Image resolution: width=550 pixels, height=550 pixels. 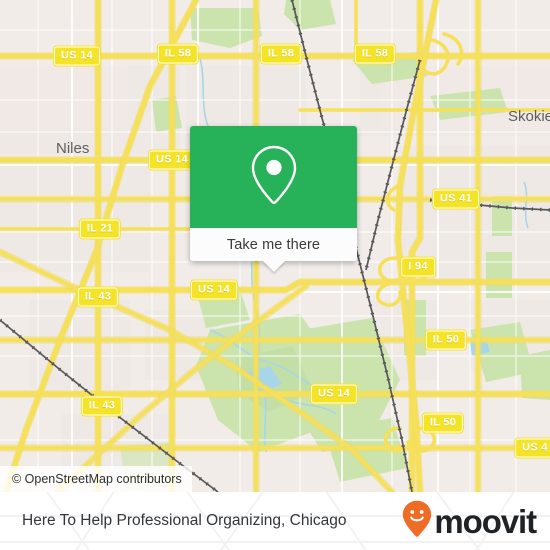 What do you see at coordinates (532, 448) in the screenshot?
I see `road-shield: US 4` at bounding box center [532, 448].